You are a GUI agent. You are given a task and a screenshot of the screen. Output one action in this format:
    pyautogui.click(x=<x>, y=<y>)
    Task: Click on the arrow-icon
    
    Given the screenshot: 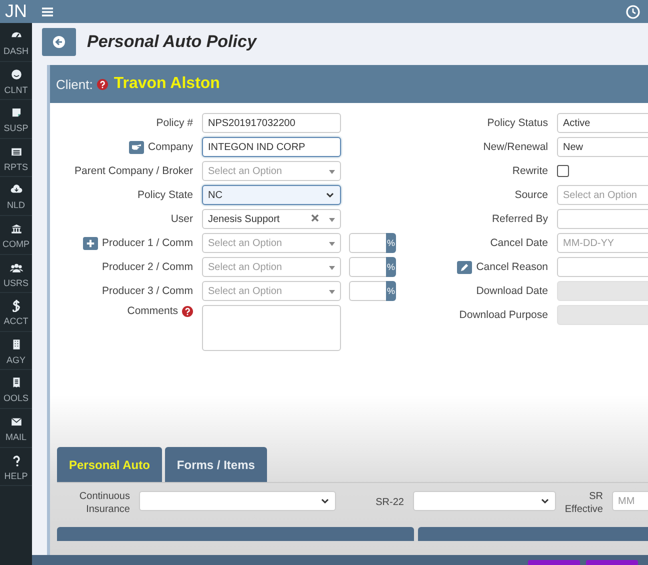 What is the action you would take?
    pyautogui.click(x=59, y=42)
    